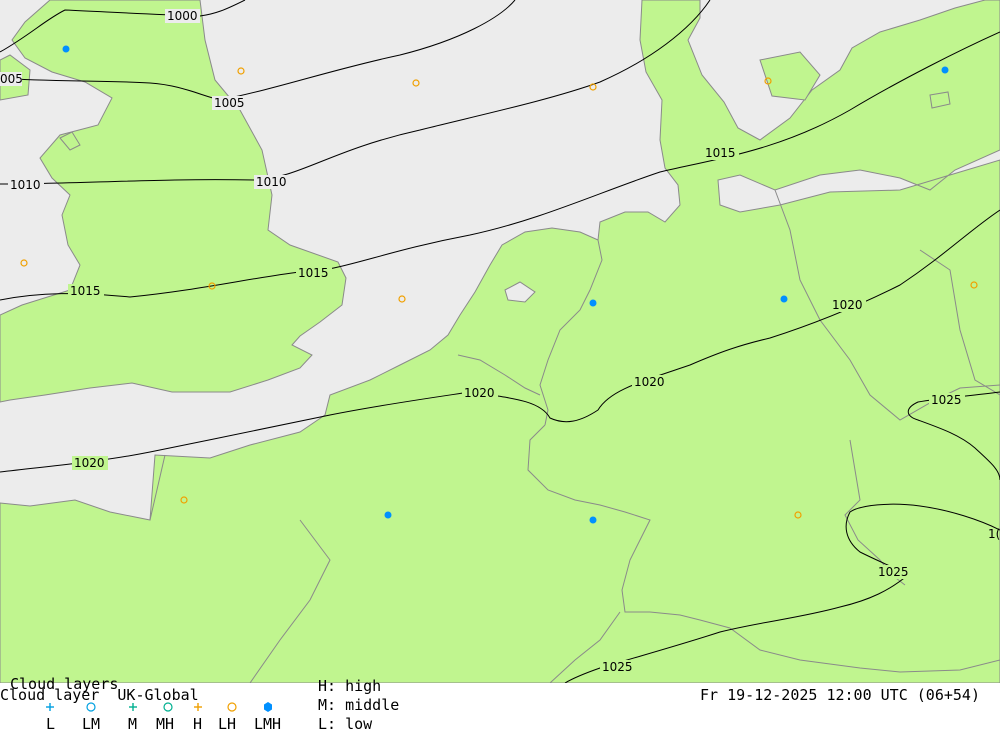 The height and width of the screenshot is (733, 1000). I want to click on isobar-label: 1000, so click(182, 16).